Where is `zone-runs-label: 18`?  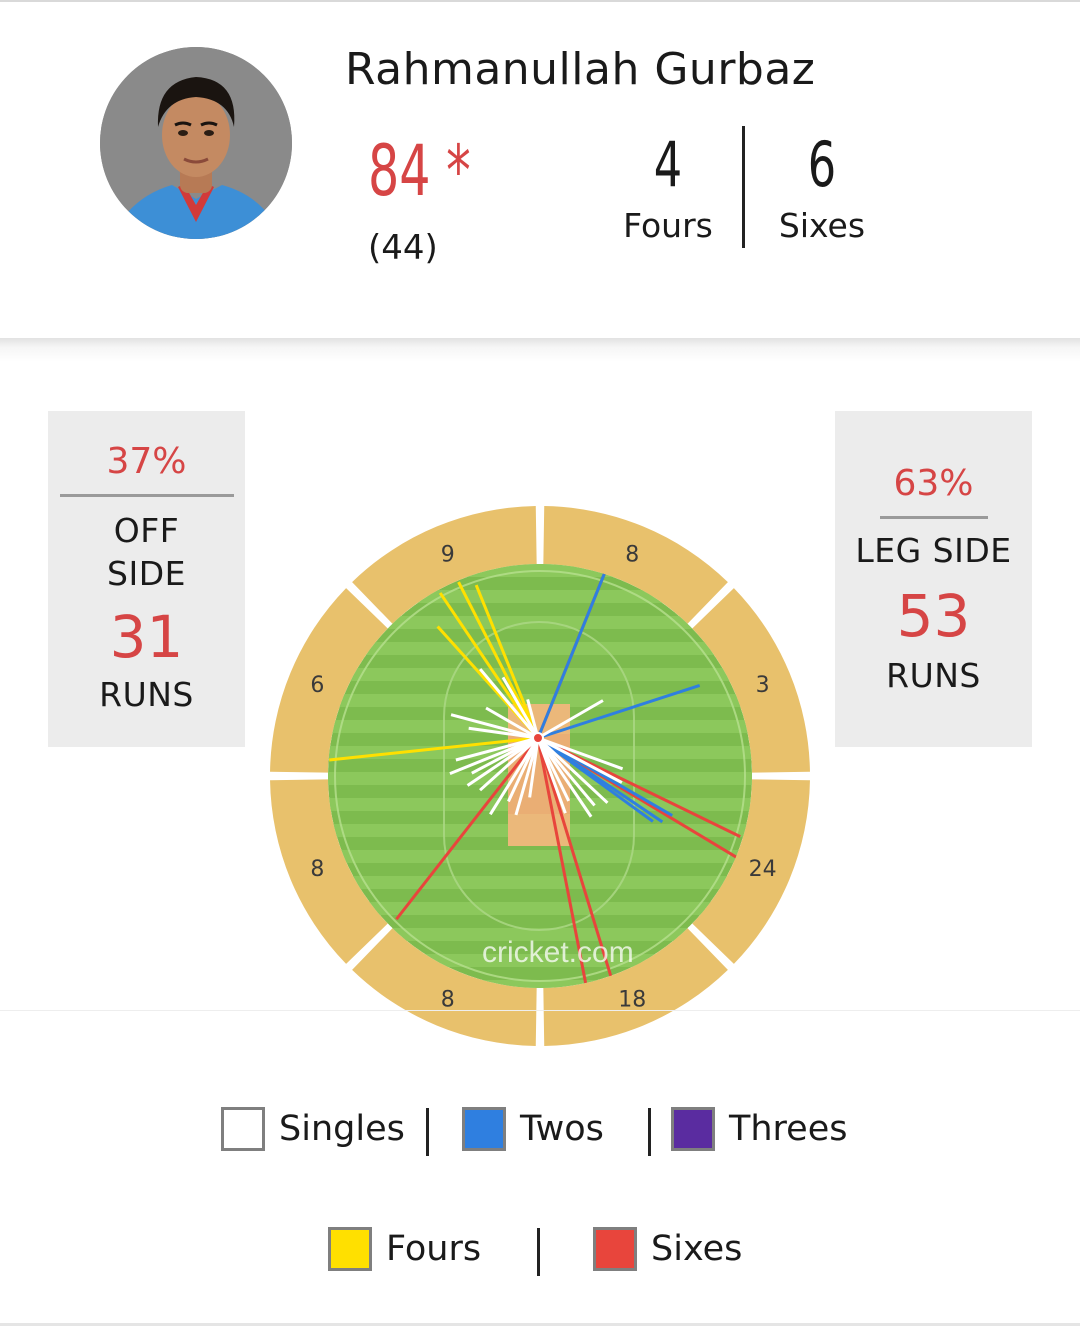
zone-runs-label: 18 is located at coordinates (632, 1000).